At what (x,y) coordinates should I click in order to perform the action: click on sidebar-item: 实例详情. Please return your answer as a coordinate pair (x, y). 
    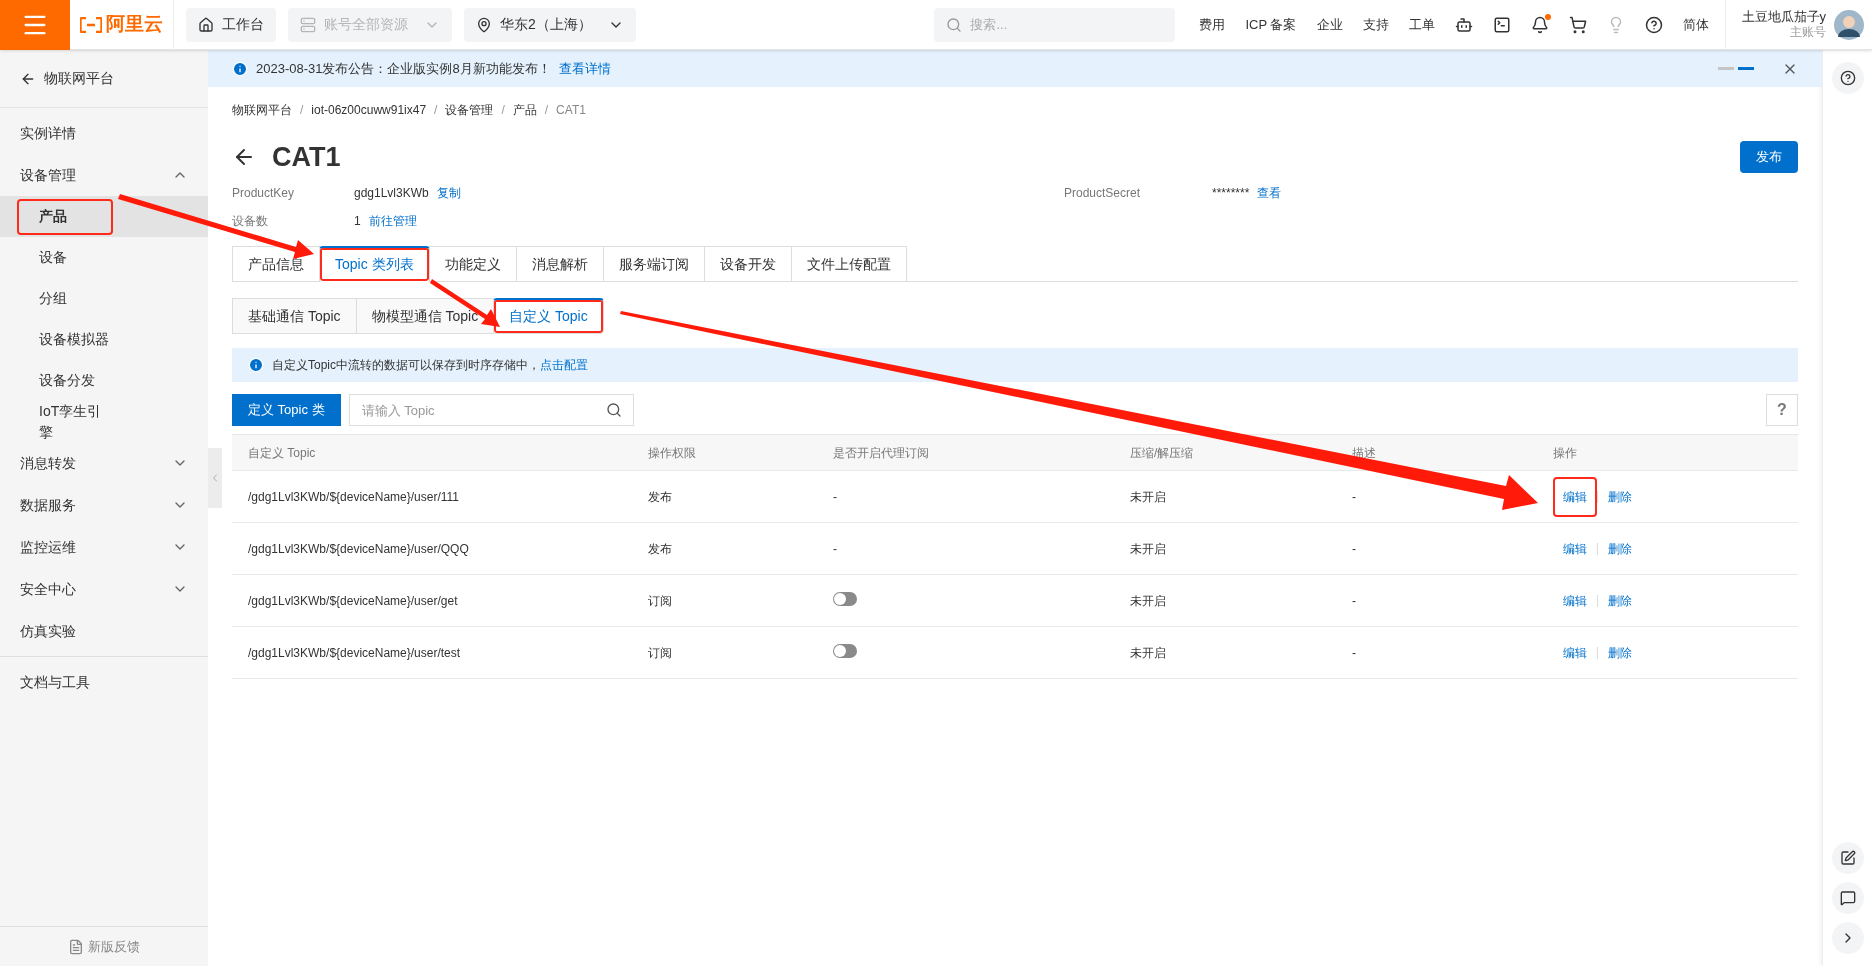
    Looking at the image, I should click on (104, 133).